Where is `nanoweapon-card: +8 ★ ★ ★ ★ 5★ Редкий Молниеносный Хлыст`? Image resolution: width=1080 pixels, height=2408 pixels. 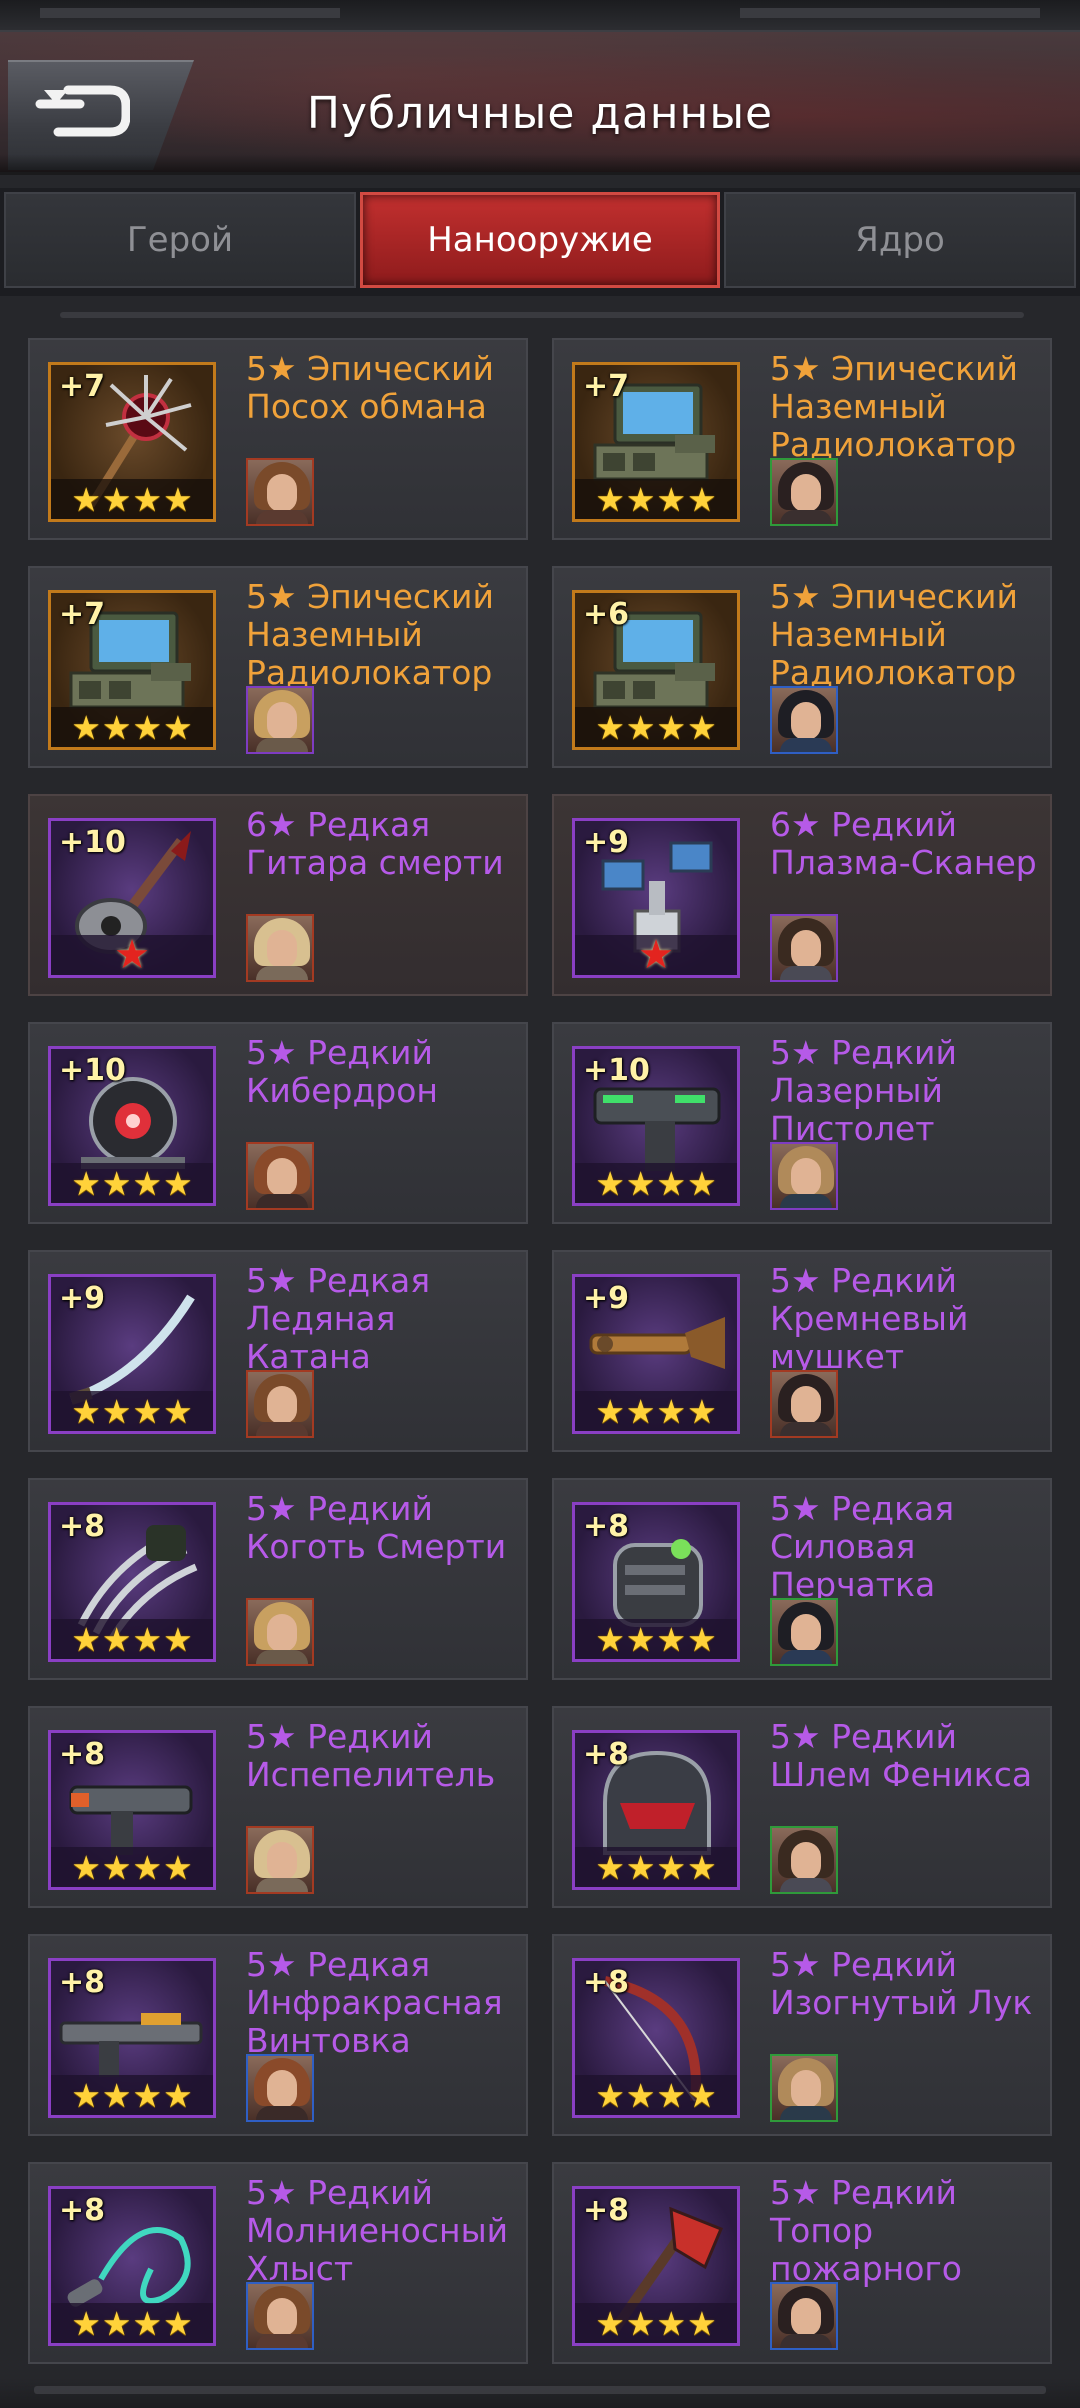
nanoweapon-card: +8 ★ ★ ★ ★ 5★ Редкий Молниеносный Хлыст is located at coordinates (278, 2263).